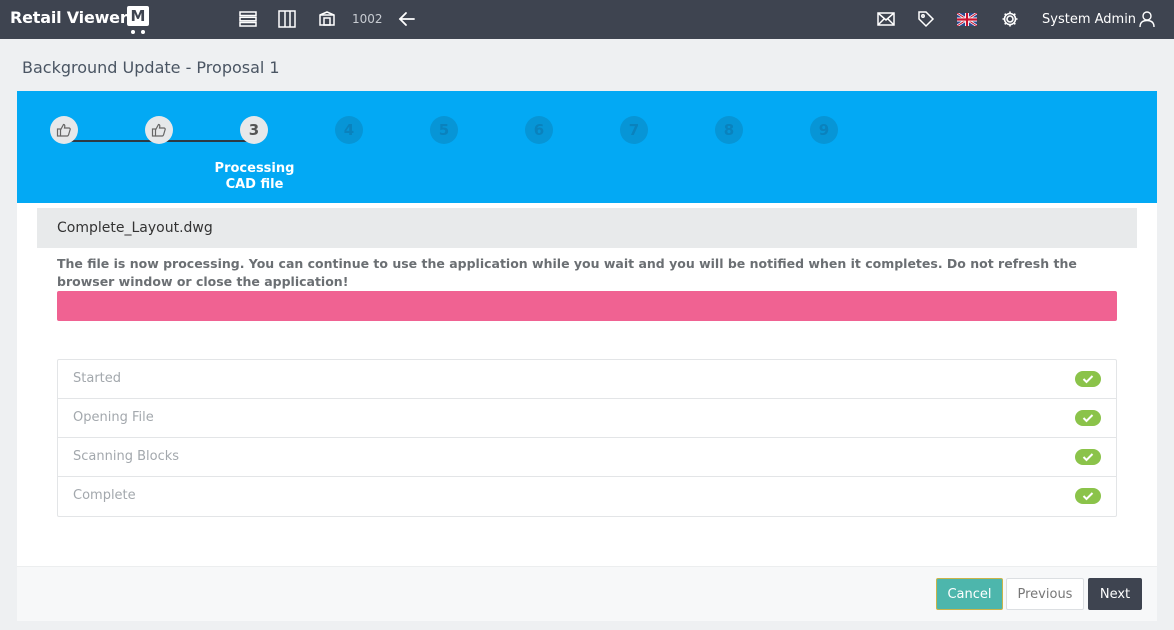 The width and height of the screenshot is (1174, 630). Describe the element at coordinates (1115, 594) in the screenshot. I see `next-button: Next` at that location.